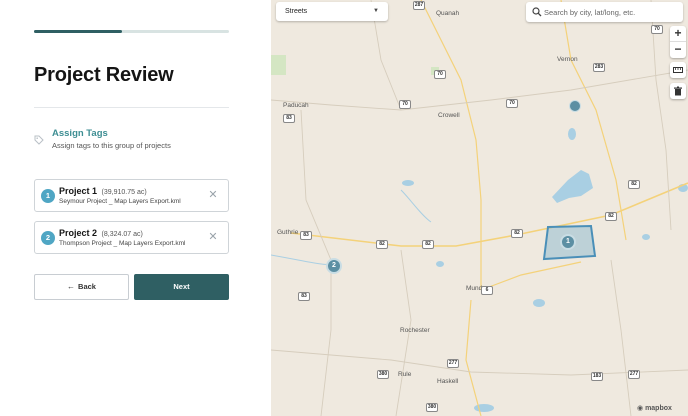 The width and height of the screenshot is (688, 416). Describe the element at coordinates (405, 374) in the screenshot. I see `place-label: Rule` at that location.